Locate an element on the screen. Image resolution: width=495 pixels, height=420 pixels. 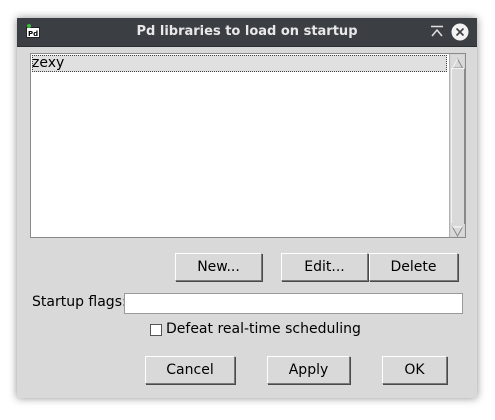
list-scrollbar is located at coordinates (457, 146).